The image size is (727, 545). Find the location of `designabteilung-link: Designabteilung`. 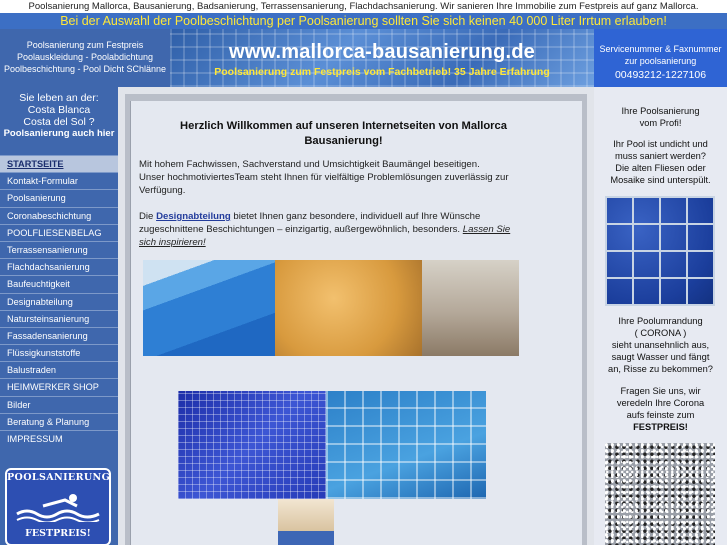

designabteilung-link: Designabteilung is located at coordinates (193, 216).